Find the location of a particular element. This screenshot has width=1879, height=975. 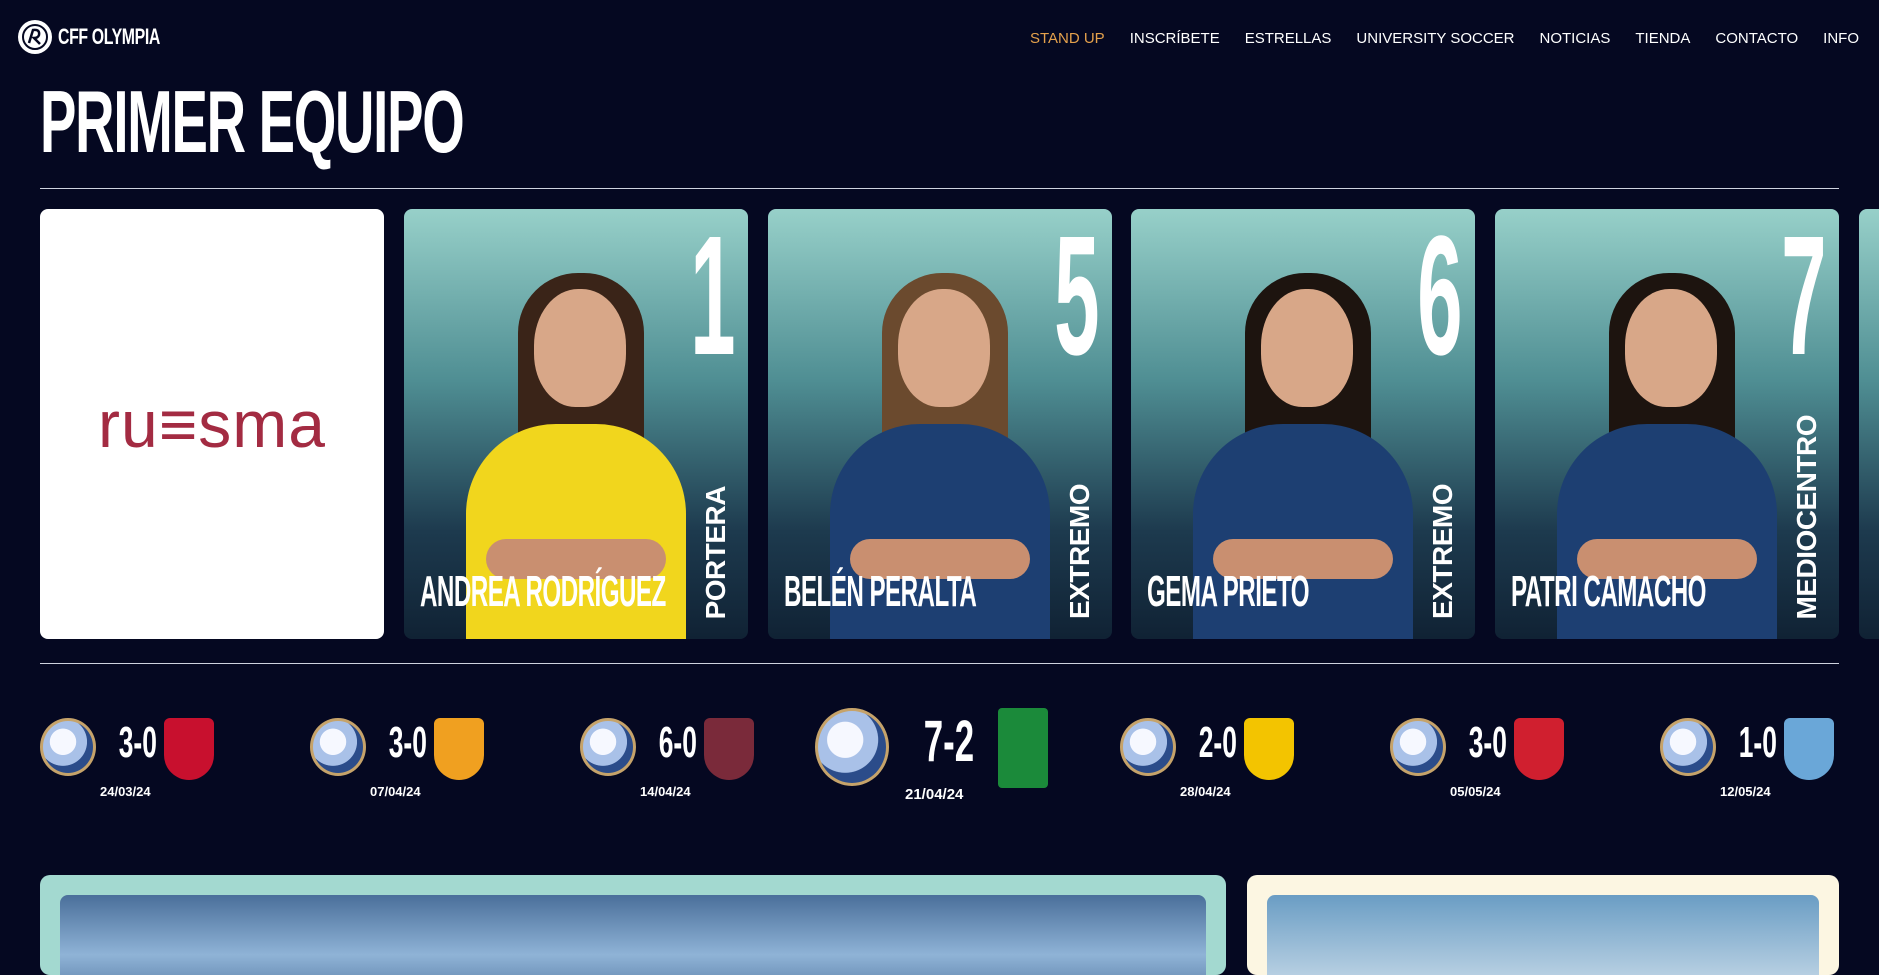

match-result: 7-2 21/04/24 is located at coordinates (931, 755).